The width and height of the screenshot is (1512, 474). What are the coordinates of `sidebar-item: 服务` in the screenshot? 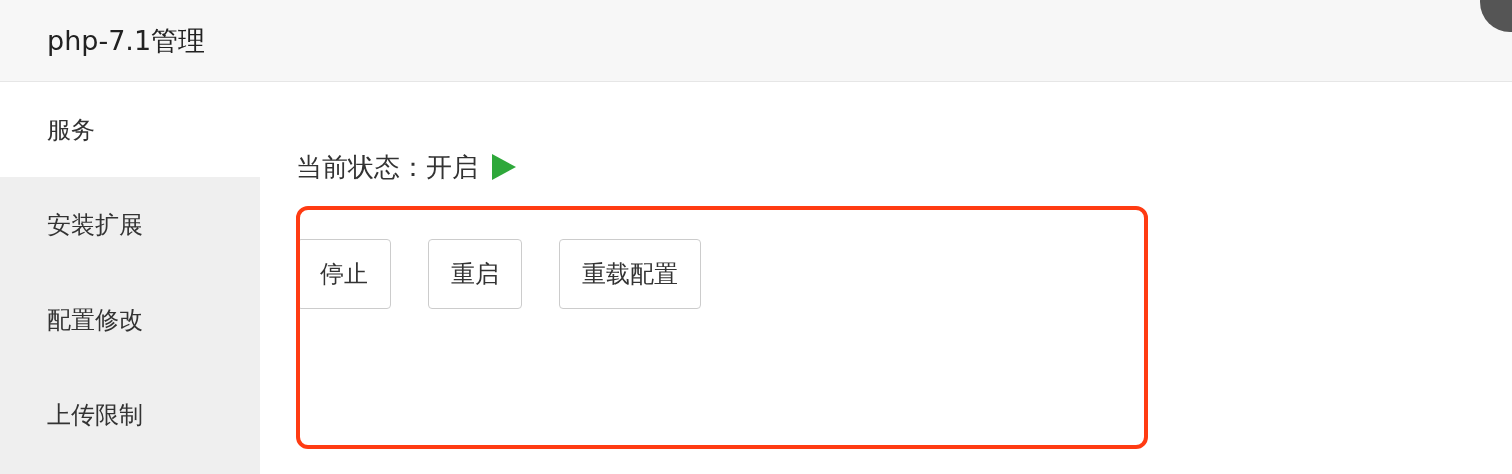 It's located at (130, 129).